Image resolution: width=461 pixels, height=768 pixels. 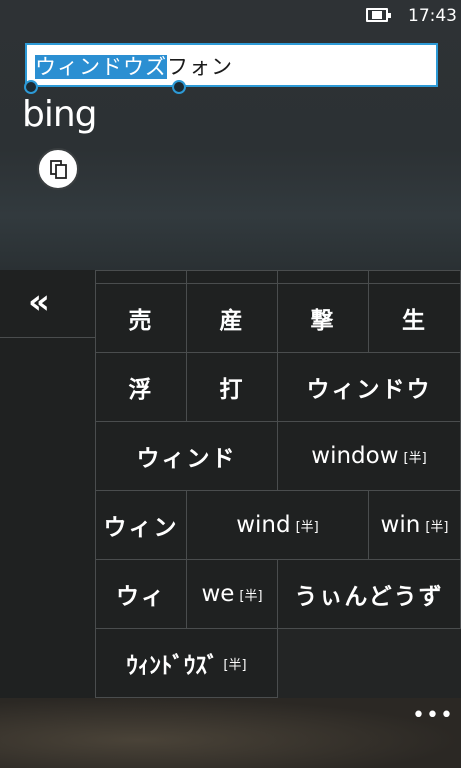 I want to click on search-input: ウィンドウズフォン, so click(x=231, y=65).